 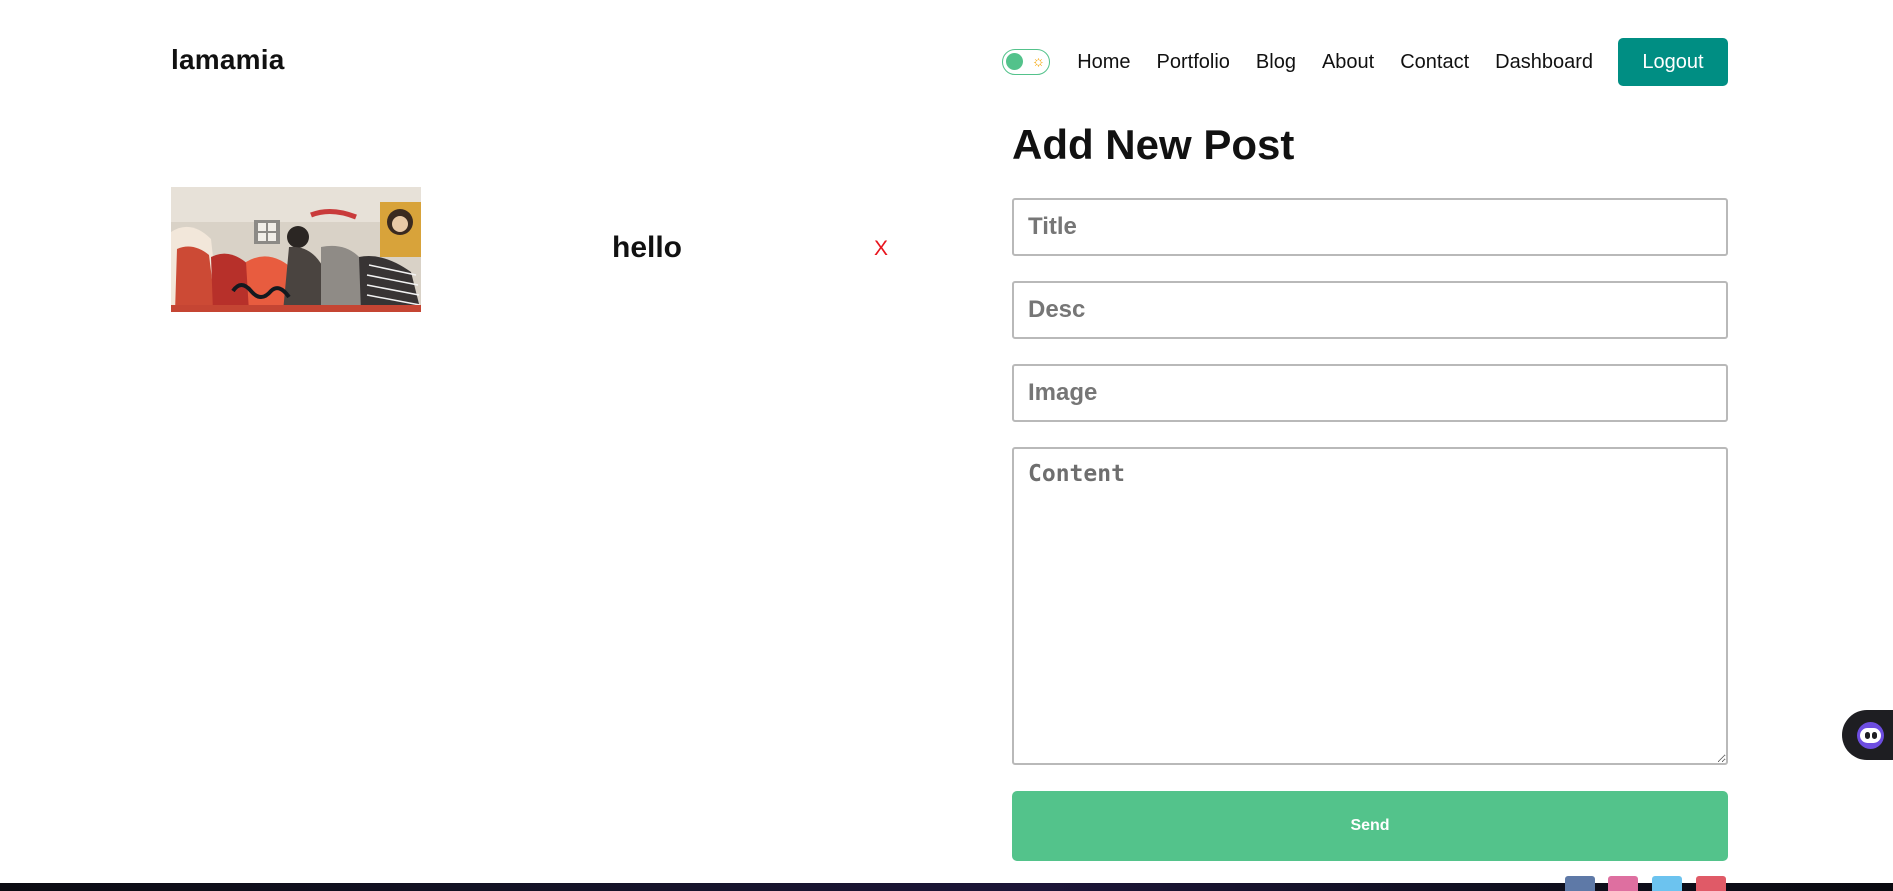 I want to click on left-eye, so click(x=1867, y=735).